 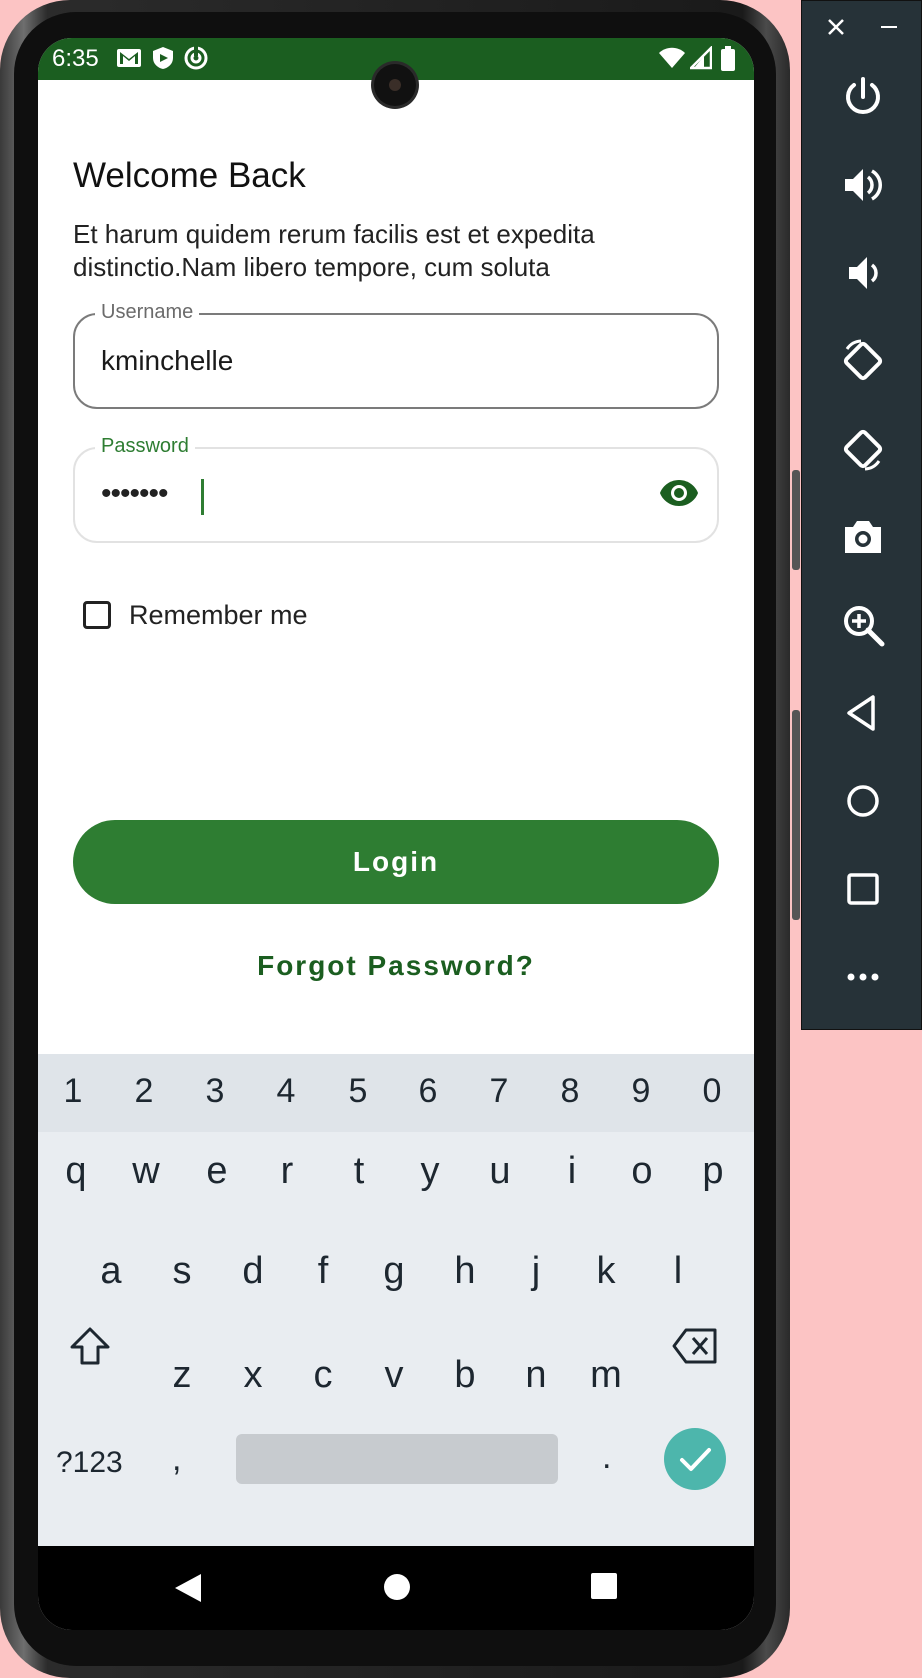 What do you see at coordinates (253, 1375) in the screenshot?
I see `key-x: x` at bounding box center [253, 1375].